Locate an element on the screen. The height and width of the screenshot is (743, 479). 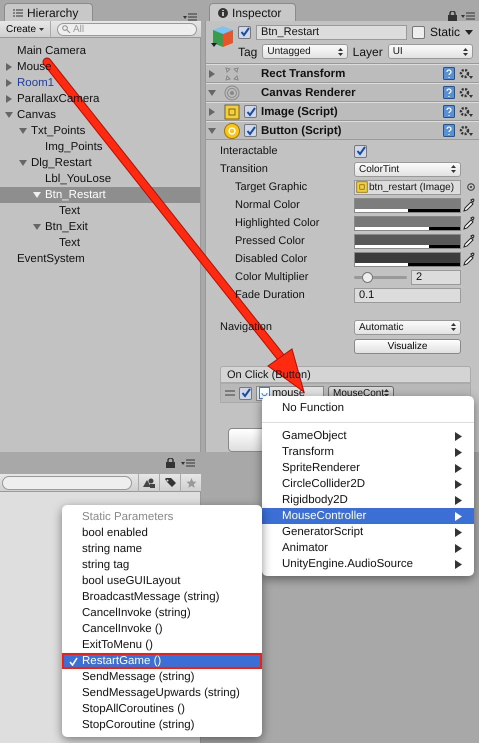
hierarchy-item: Room1 is located at coordinates (100, 83).